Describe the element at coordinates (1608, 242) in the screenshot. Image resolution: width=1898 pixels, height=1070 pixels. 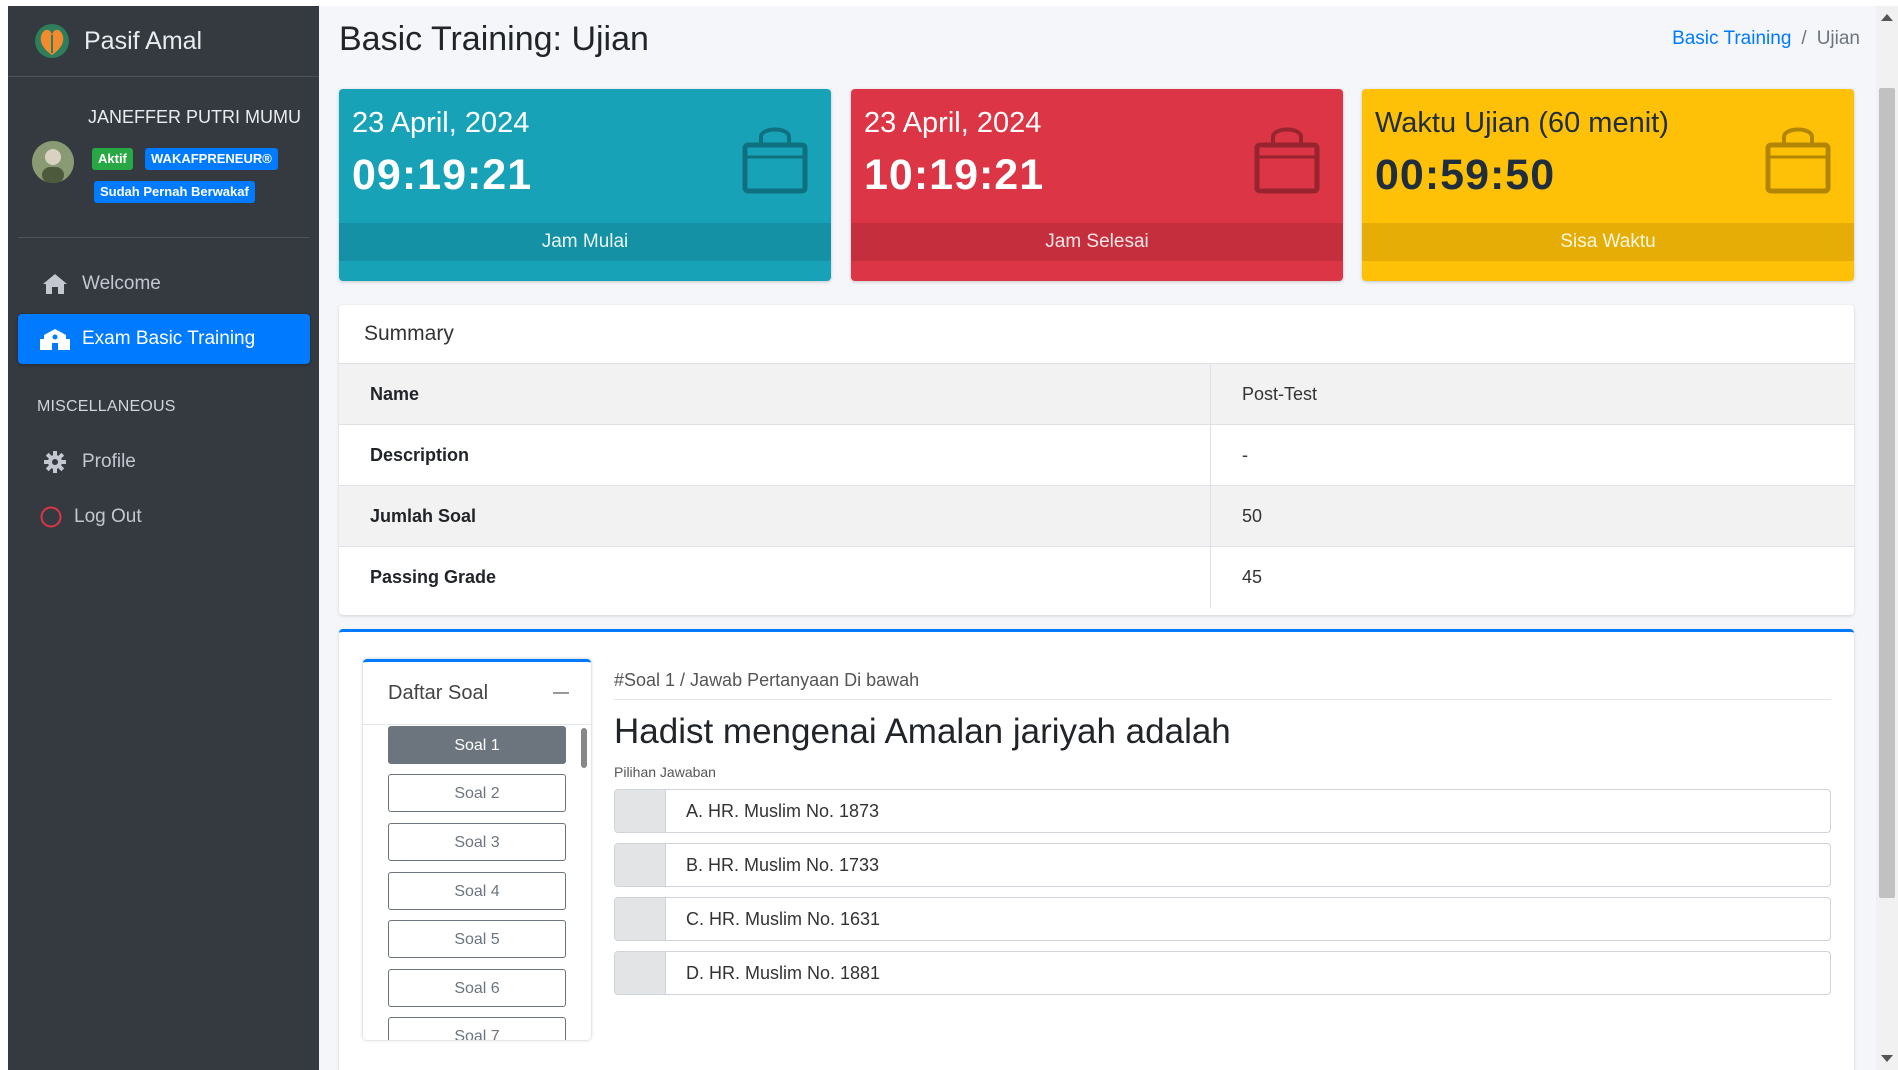
I see `box-footer-link: Sisa Waktu` at that location.